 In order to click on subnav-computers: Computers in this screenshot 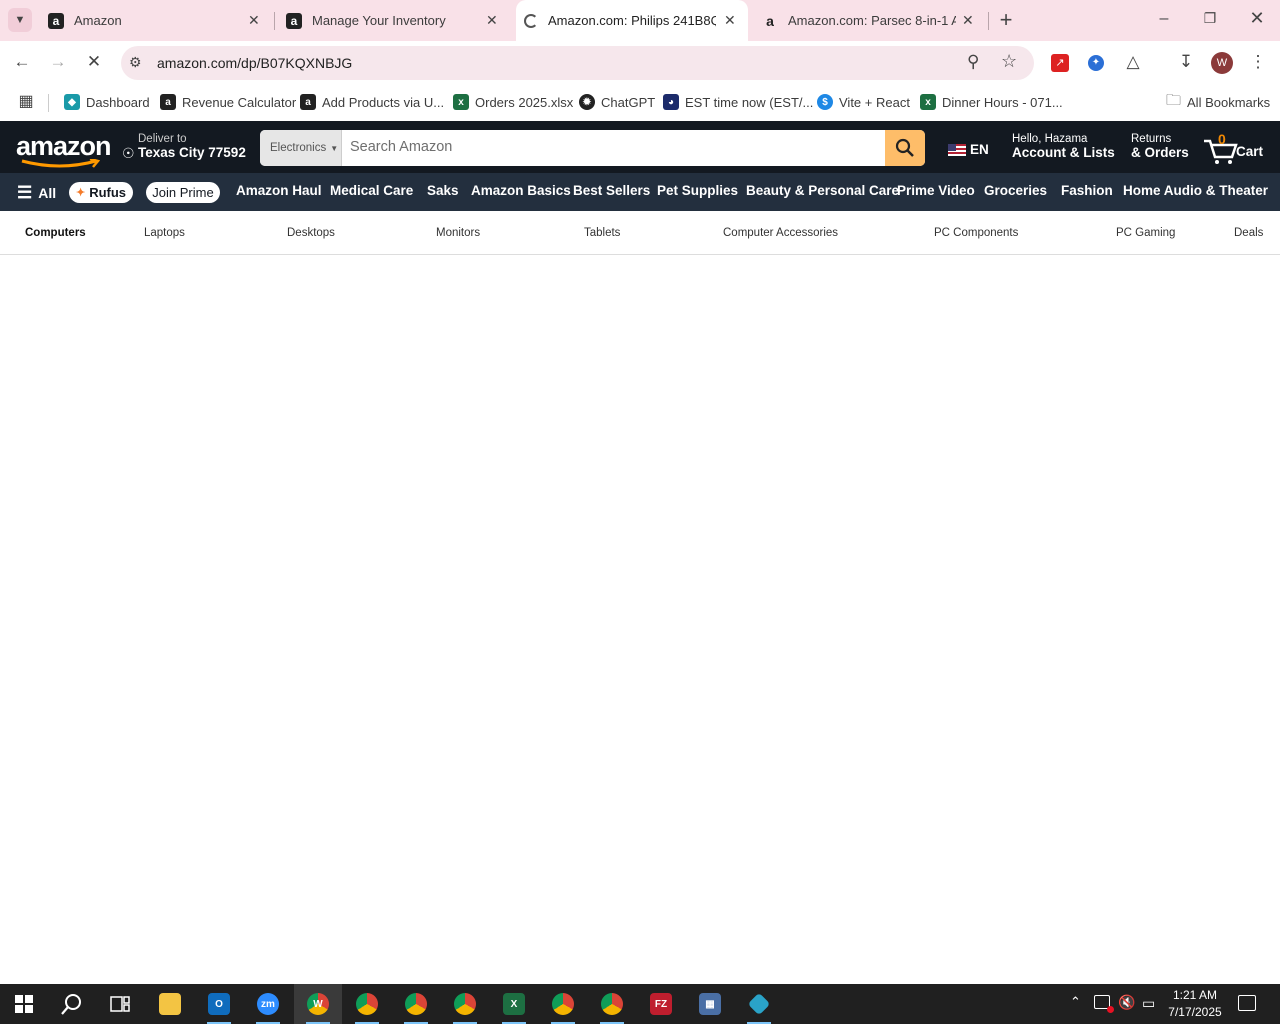, I will do `click(55, 233)`.